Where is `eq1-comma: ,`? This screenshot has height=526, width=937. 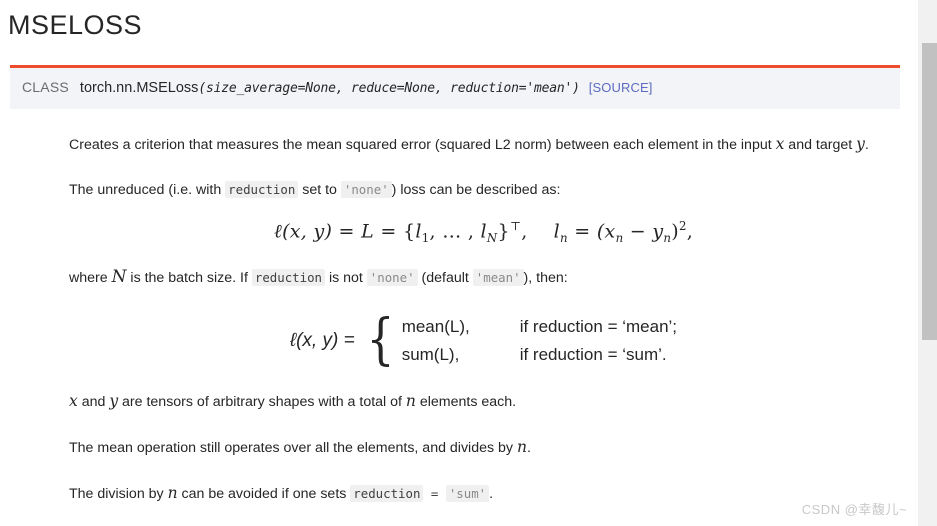 eq1-comma: , is located at coordinates (524, 231).